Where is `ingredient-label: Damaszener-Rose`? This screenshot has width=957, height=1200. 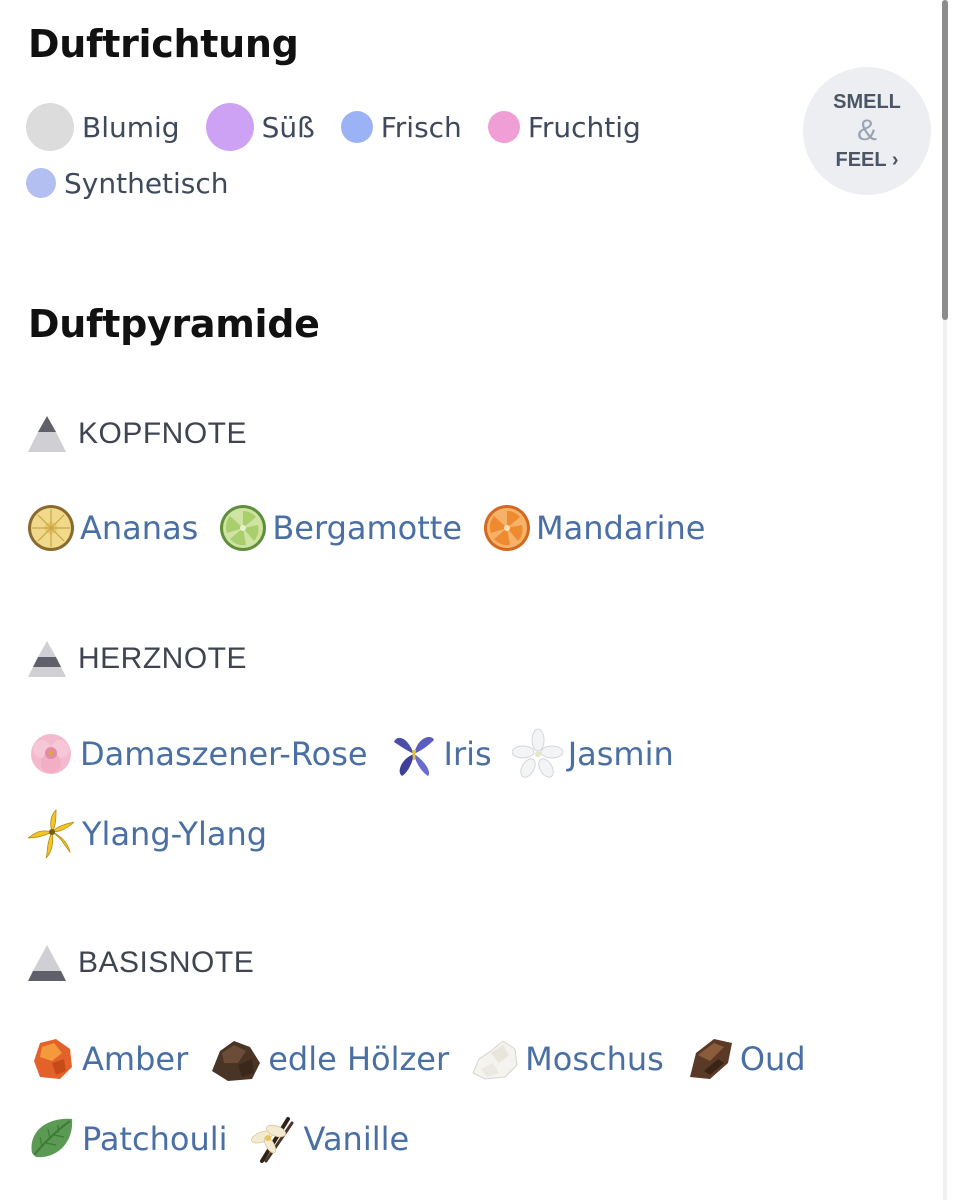
ingredient-label: Damaszener-Rose is located at coordinates (224, 754).